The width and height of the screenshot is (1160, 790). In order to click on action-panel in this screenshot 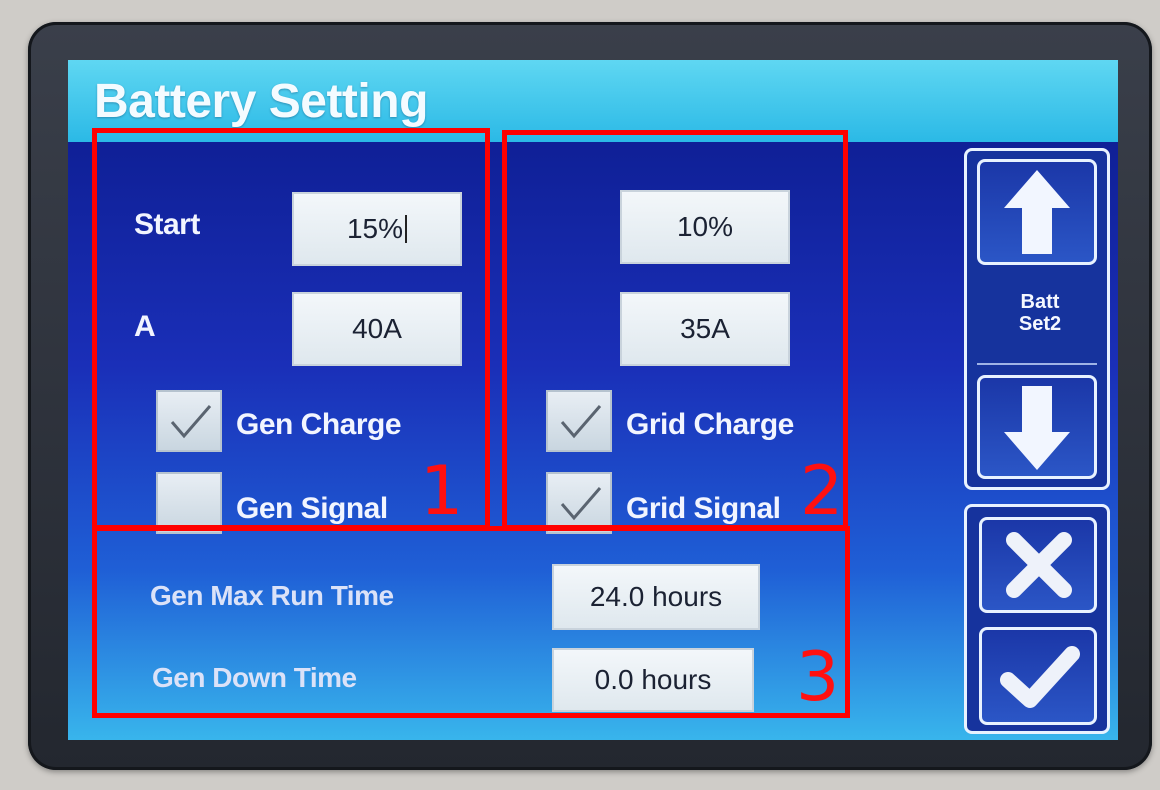, I will do `click(1037, 619)`.